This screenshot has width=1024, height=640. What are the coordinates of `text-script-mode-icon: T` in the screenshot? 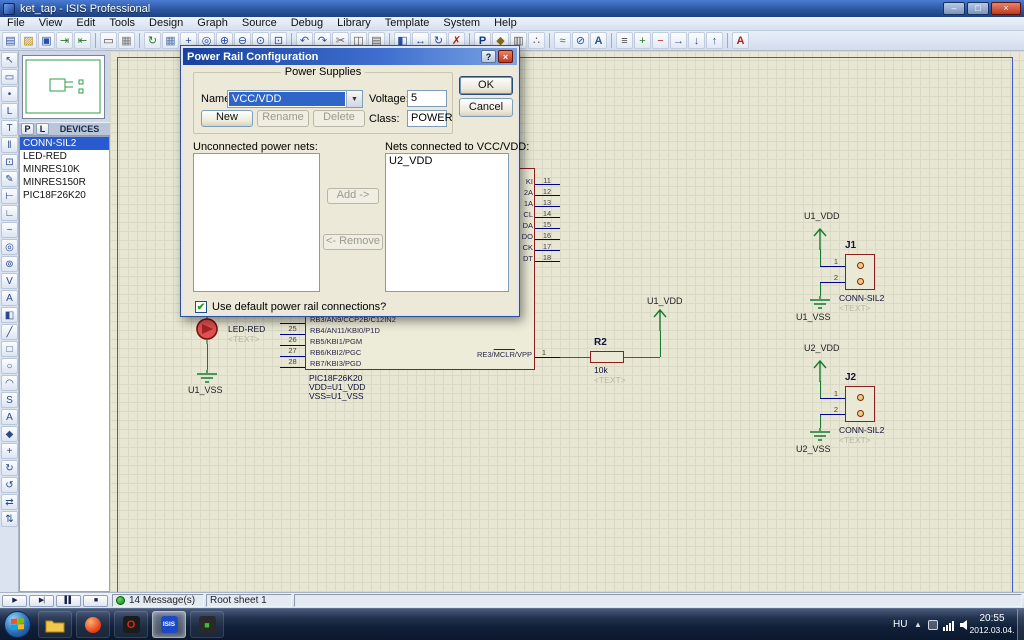 It's located at (9, 128).